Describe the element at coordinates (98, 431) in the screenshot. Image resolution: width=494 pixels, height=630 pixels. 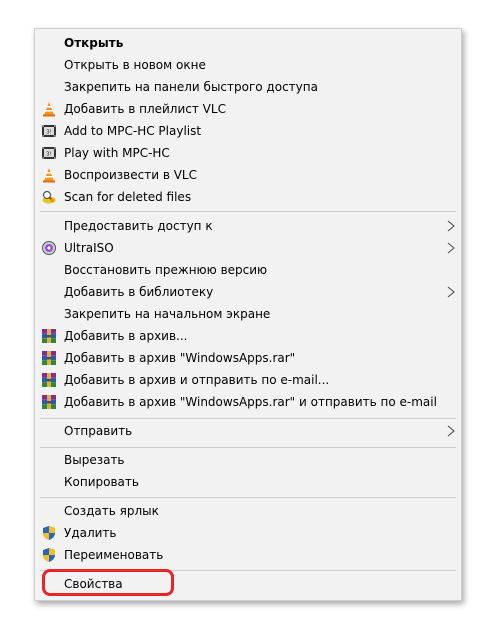
I see `menu-item-label: Отправить` at that location.